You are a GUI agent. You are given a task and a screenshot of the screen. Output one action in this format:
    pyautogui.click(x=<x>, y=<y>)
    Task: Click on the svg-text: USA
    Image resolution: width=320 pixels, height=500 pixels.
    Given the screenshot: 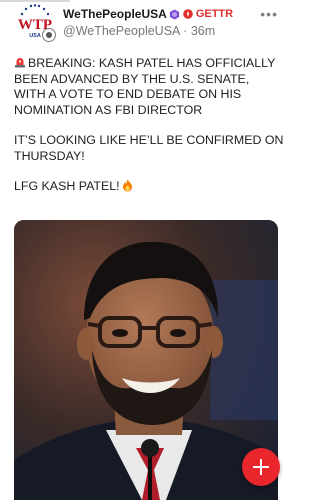 What is the action you would take?
    pyautogui.click(x=35, y=36)
    